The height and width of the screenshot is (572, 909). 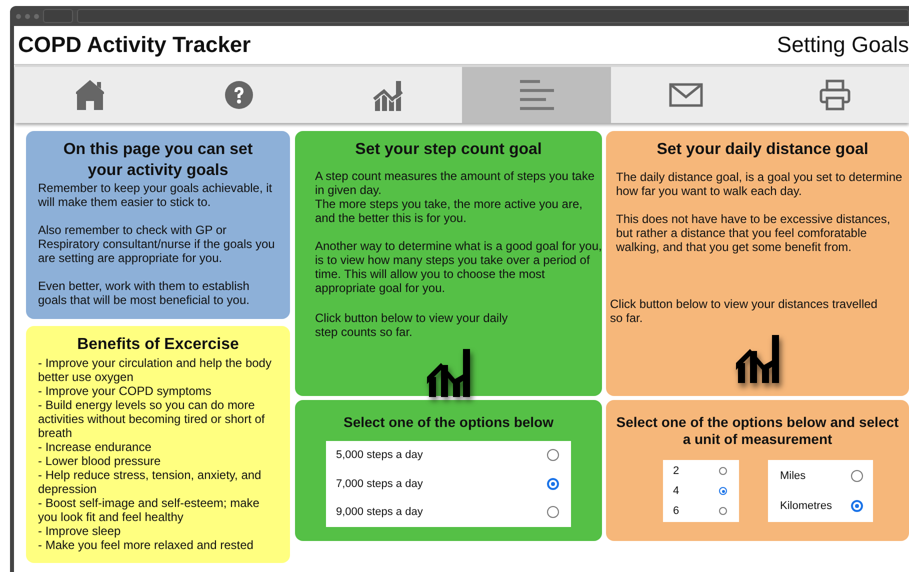 What do you see at coordinates (449, 211) in the screenshot?
I see `paragraph: The more steps you take, the more active you are, and the better this is for you.` at bounding box center [449, 211].